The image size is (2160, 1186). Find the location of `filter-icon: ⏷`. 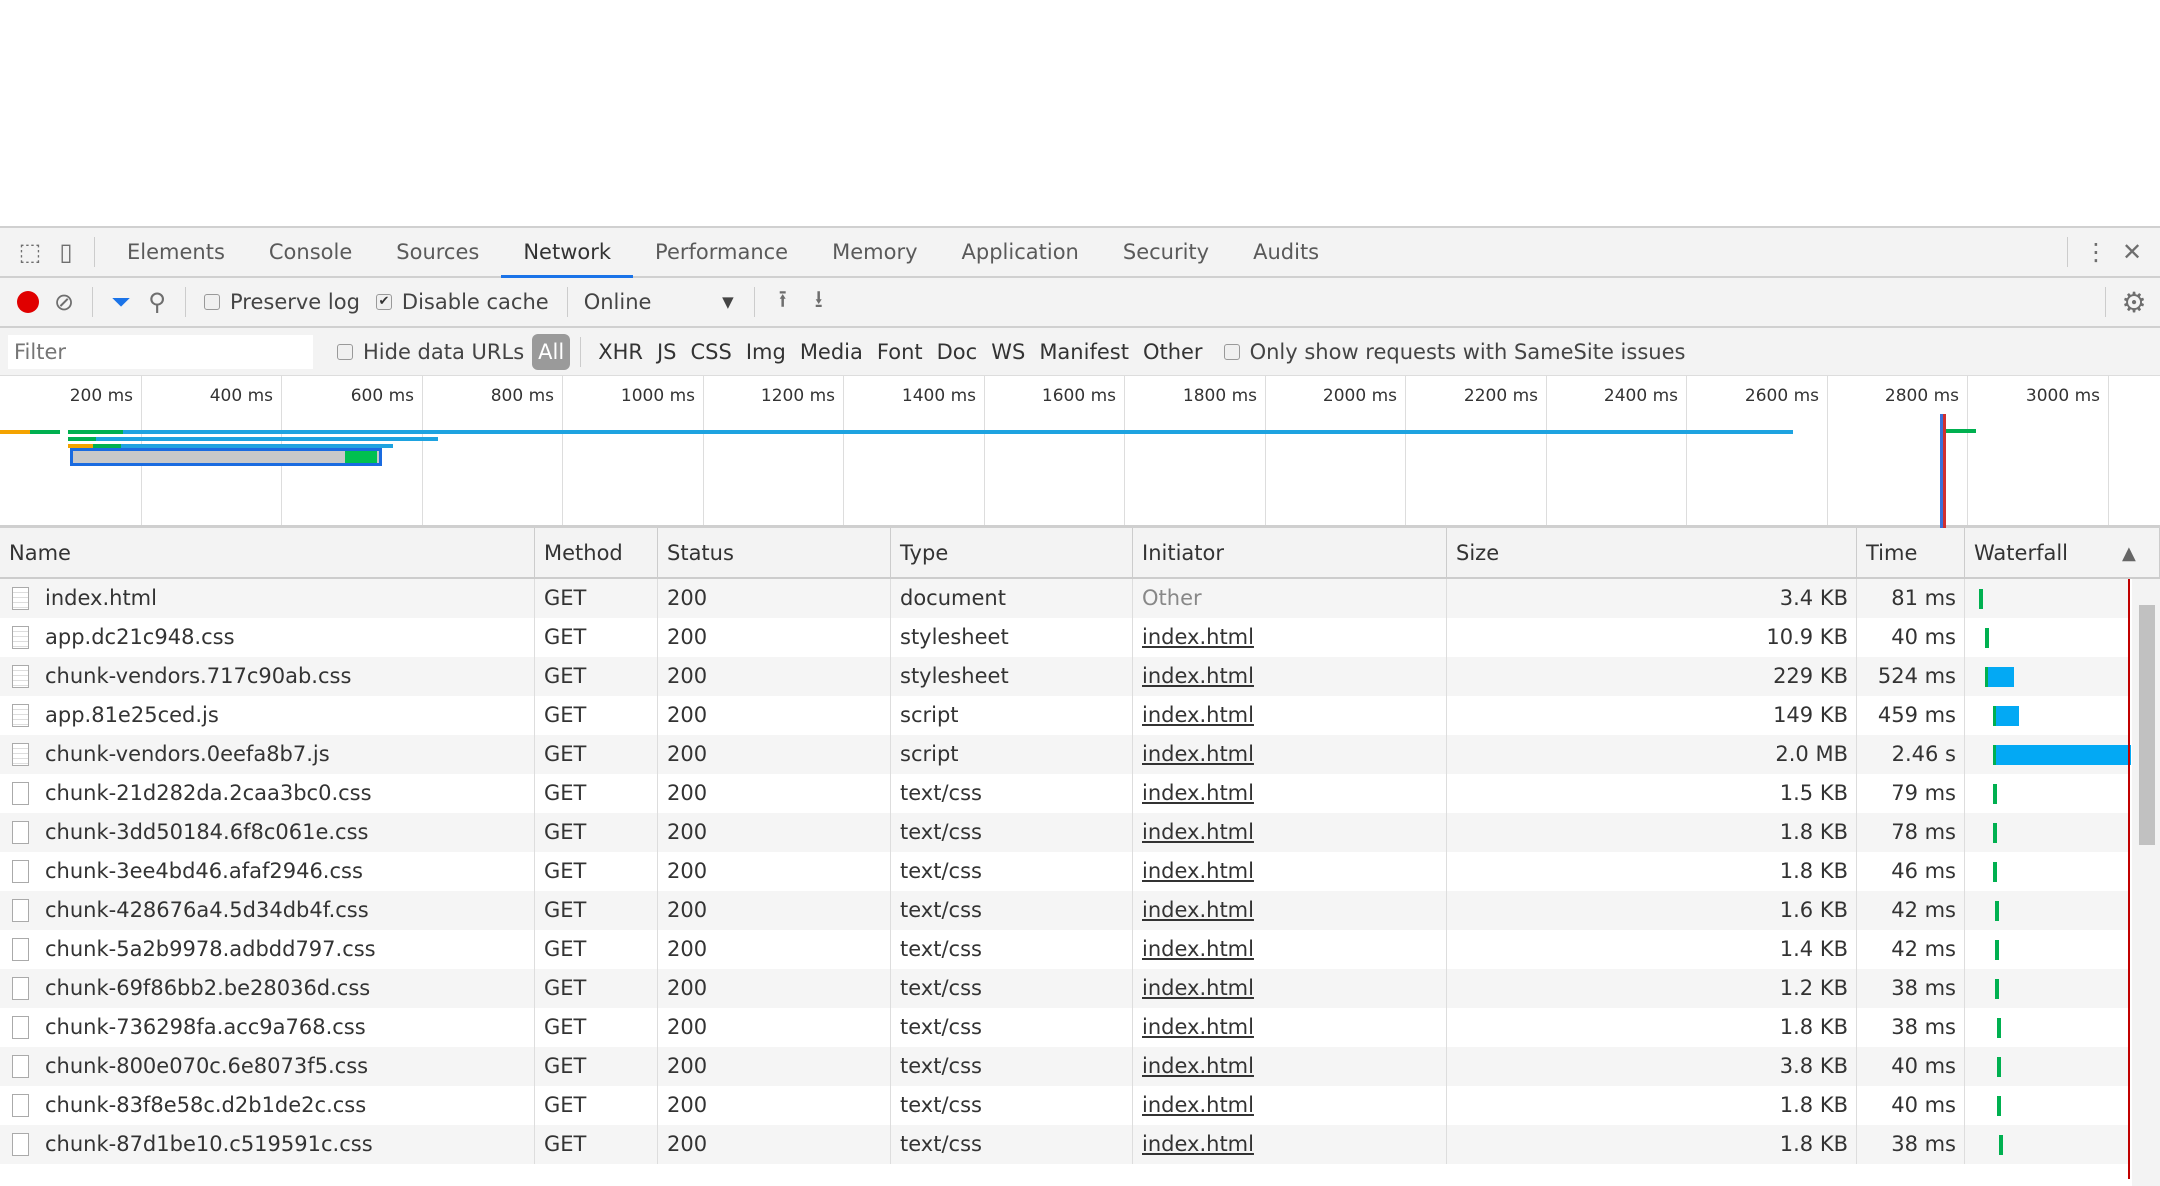

filter-icon: ⏷ is located at coordinates (121, 302).